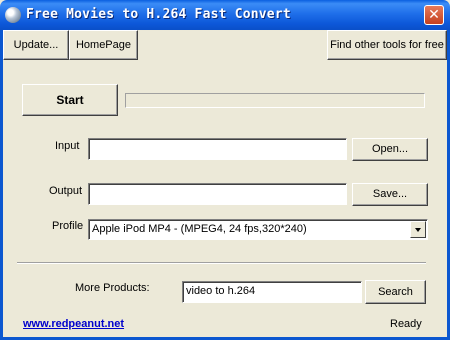  What do you see at coordinates (418, 229) in the screenshot?
I see `chevron-down-icon` at bounding box center [418, 229].